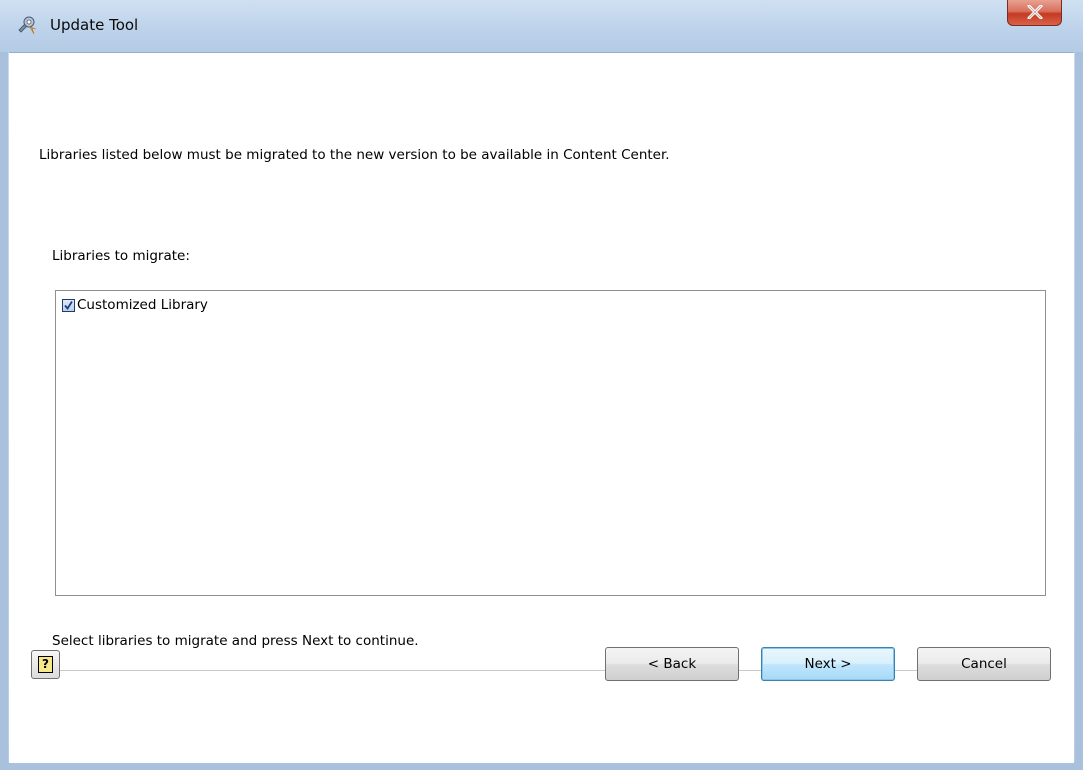 Image resolution: width=1083 pixels, height=770 pixels. Describe the element at coordinates (672, 664) in the screenshot. I see `back-button: < Back` at that location.